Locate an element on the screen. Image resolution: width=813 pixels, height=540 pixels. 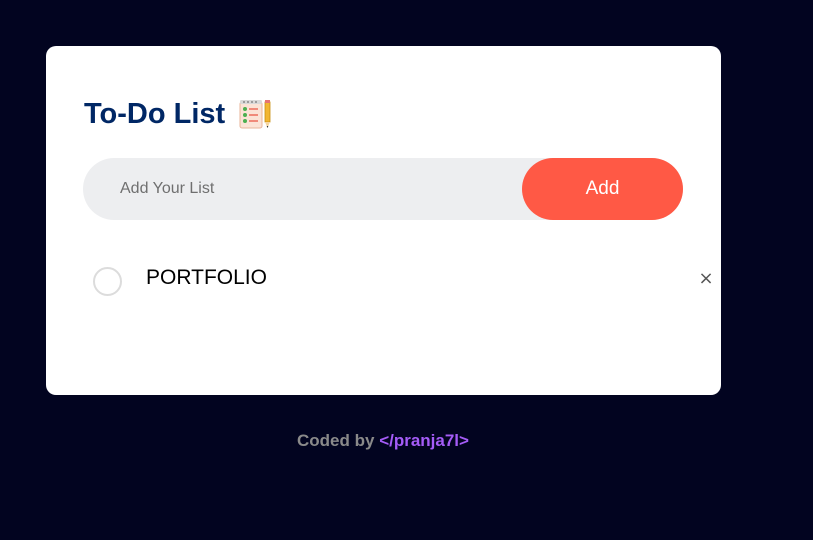
app-title: To-Do List is located at coordinates (155, 113).